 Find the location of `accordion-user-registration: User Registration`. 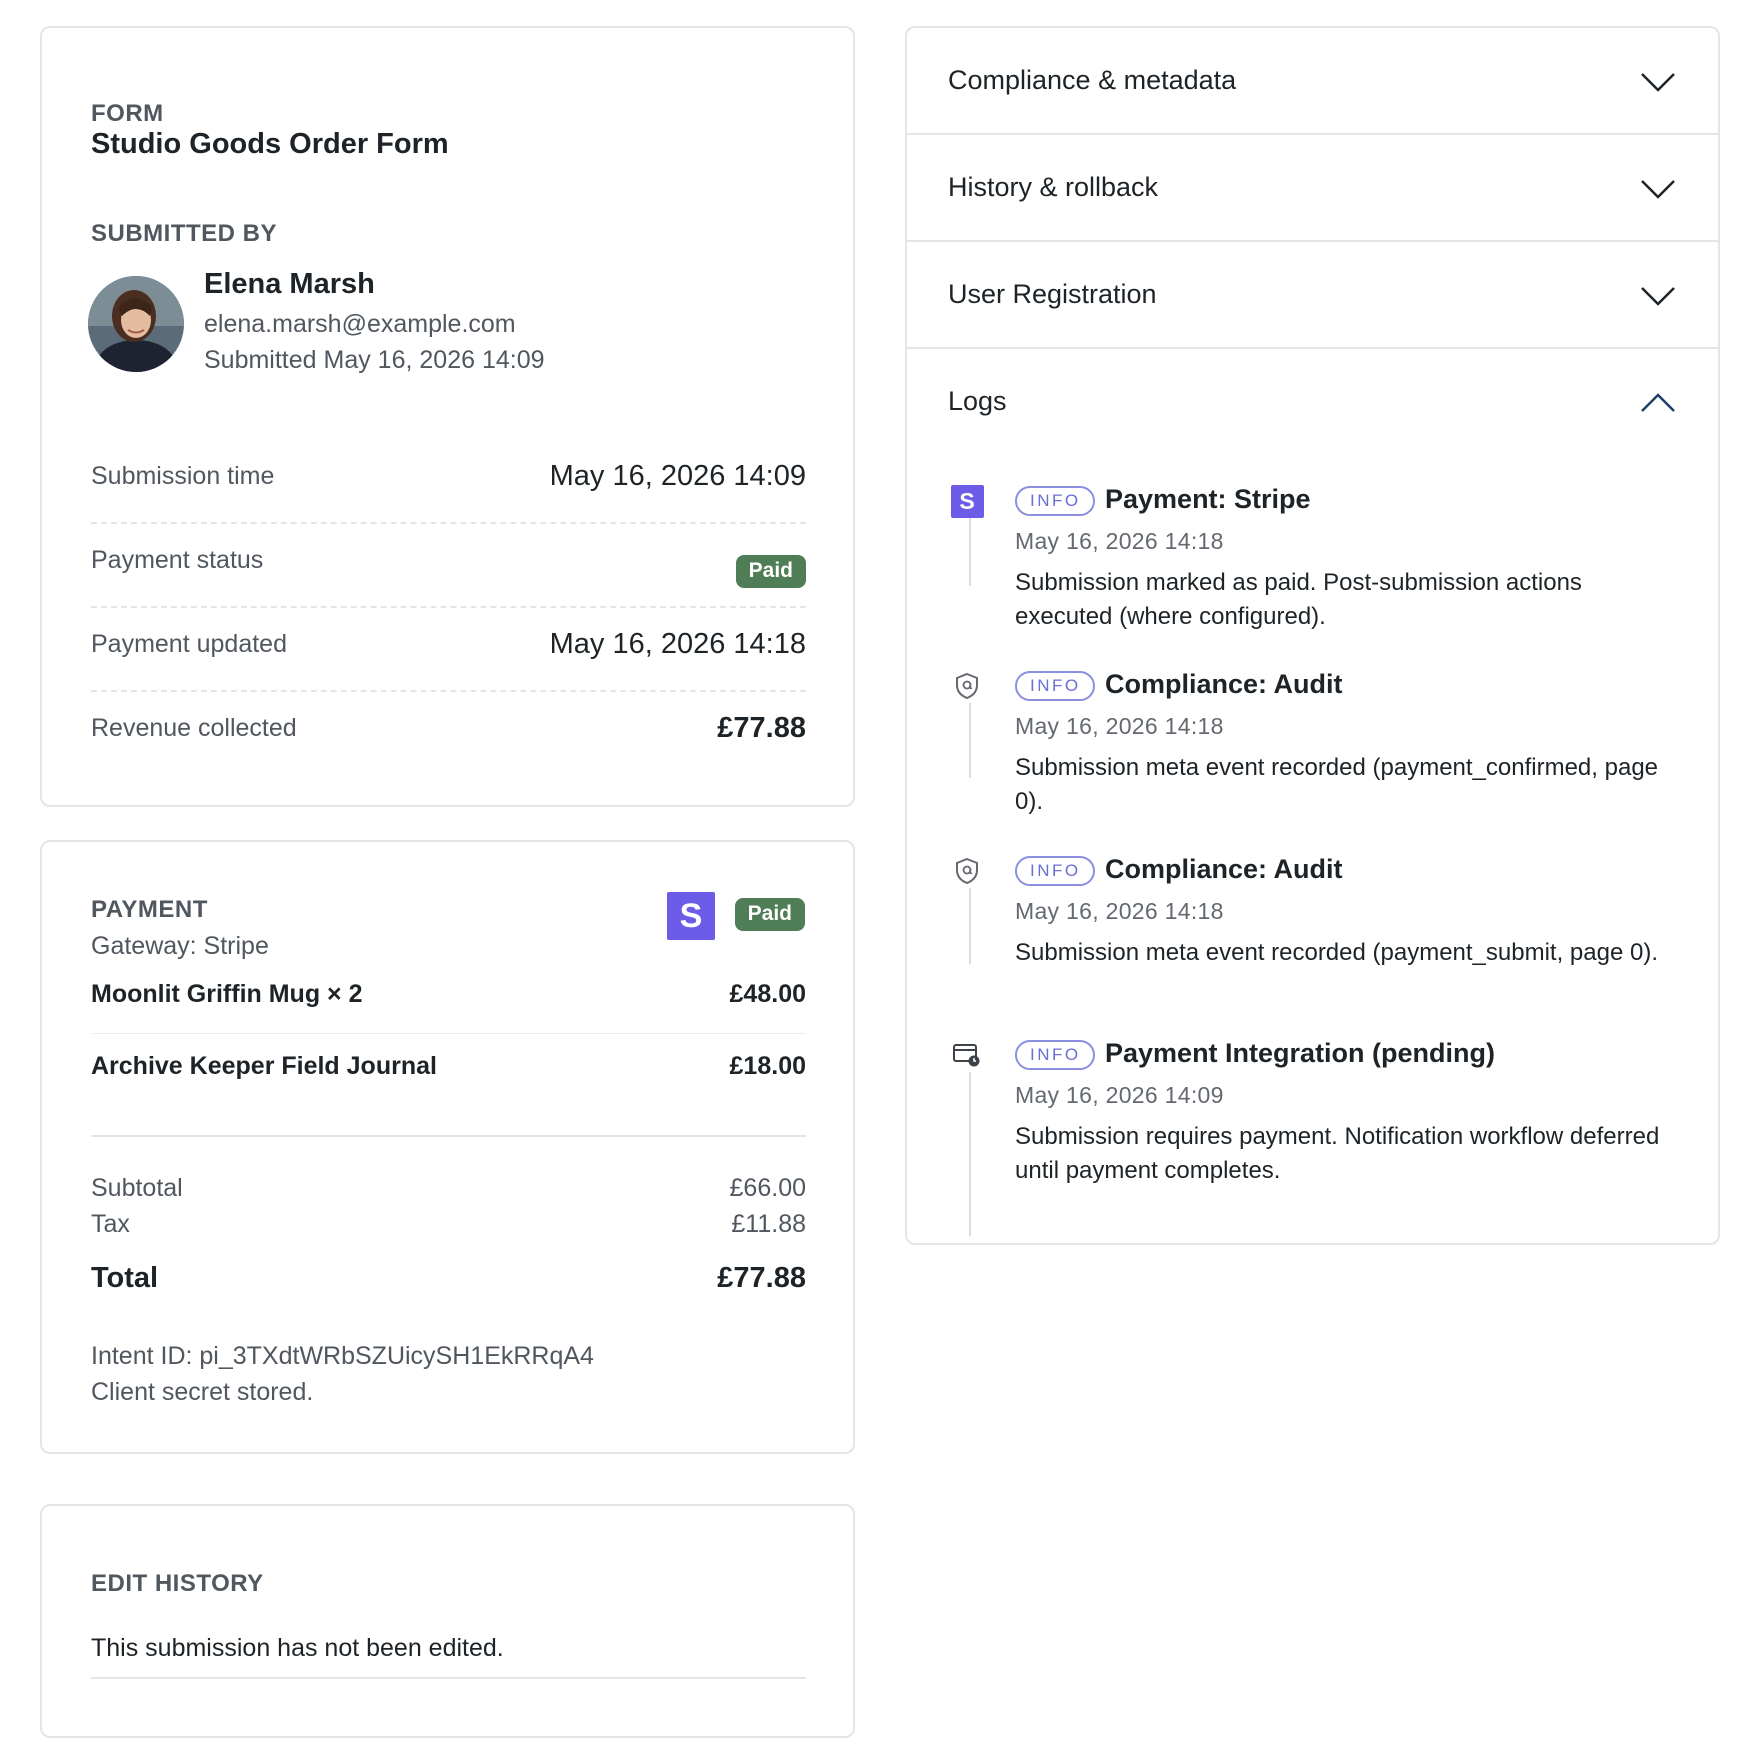

accordion-user-registration: User Registration is located at coordinates (1312, 295).